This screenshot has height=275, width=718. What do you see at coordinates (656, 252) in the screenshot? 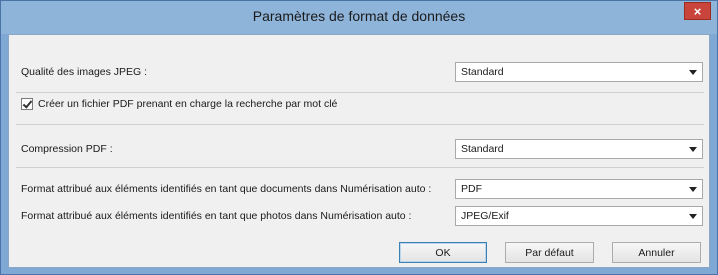
I see `cancel-button: Annuler` at bounding box center [656, 252].